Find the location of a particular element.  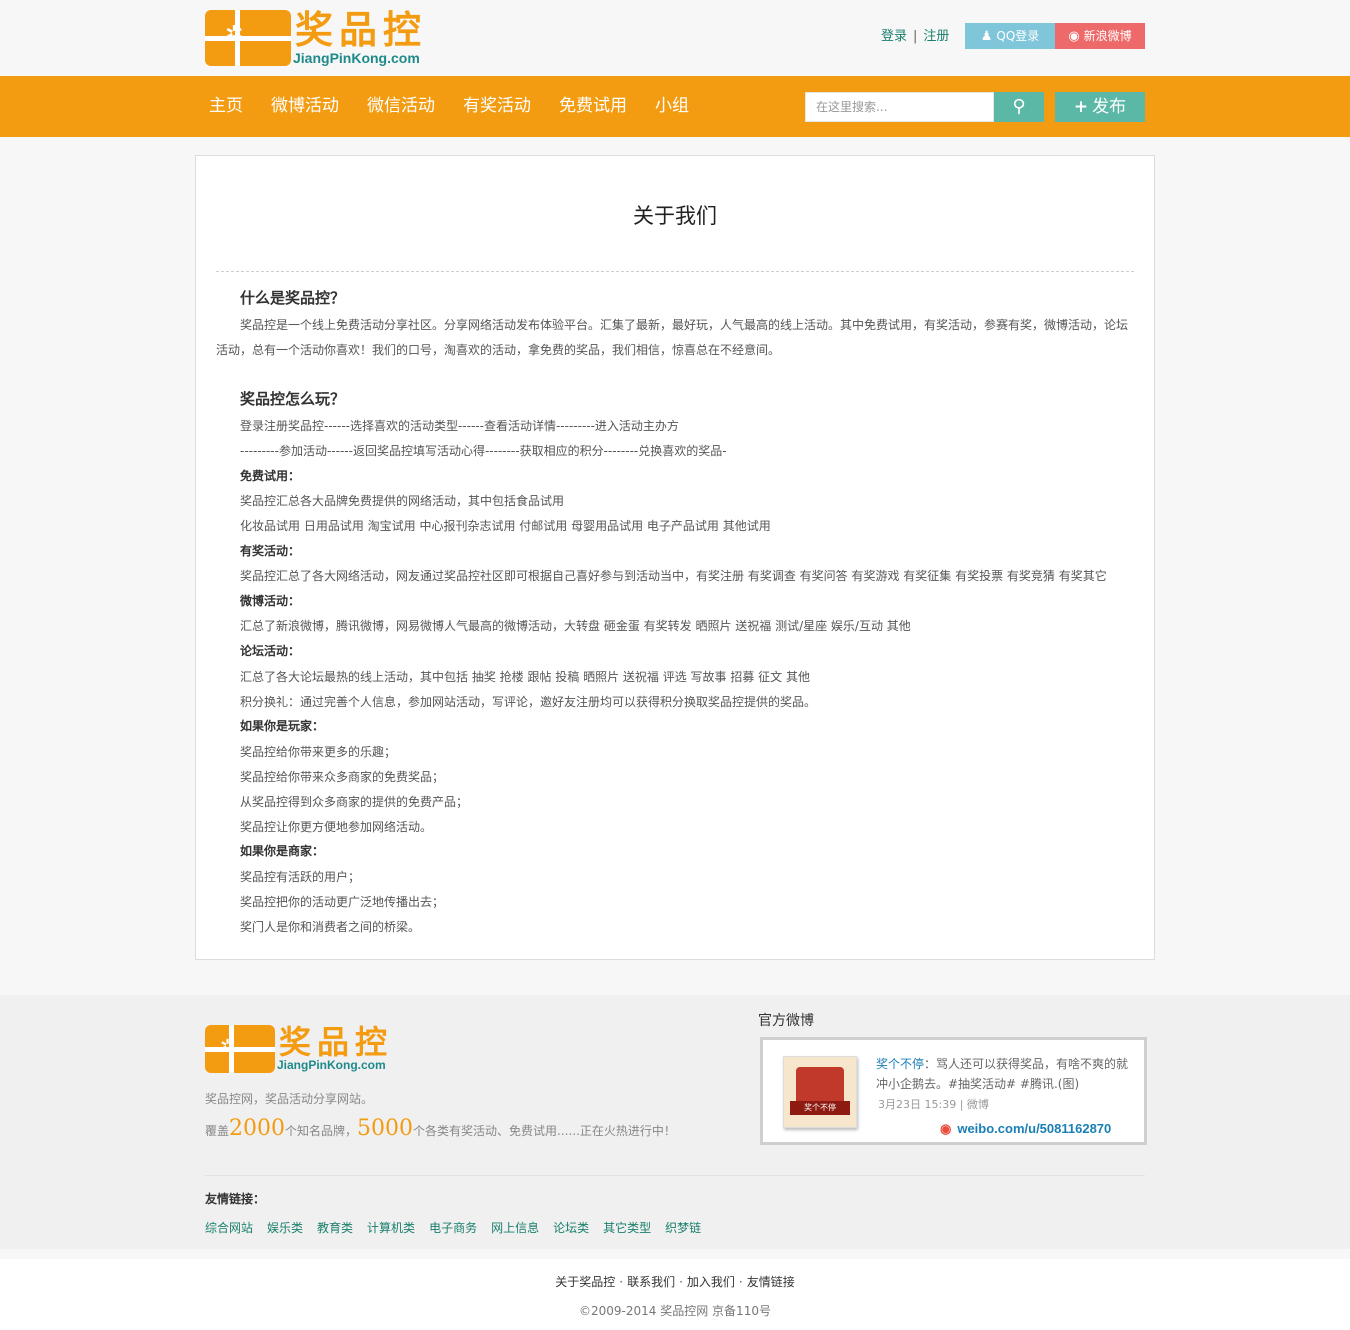

weibo-login-button: ◉ 新浪微博 is located at coordinates (1100, 36).